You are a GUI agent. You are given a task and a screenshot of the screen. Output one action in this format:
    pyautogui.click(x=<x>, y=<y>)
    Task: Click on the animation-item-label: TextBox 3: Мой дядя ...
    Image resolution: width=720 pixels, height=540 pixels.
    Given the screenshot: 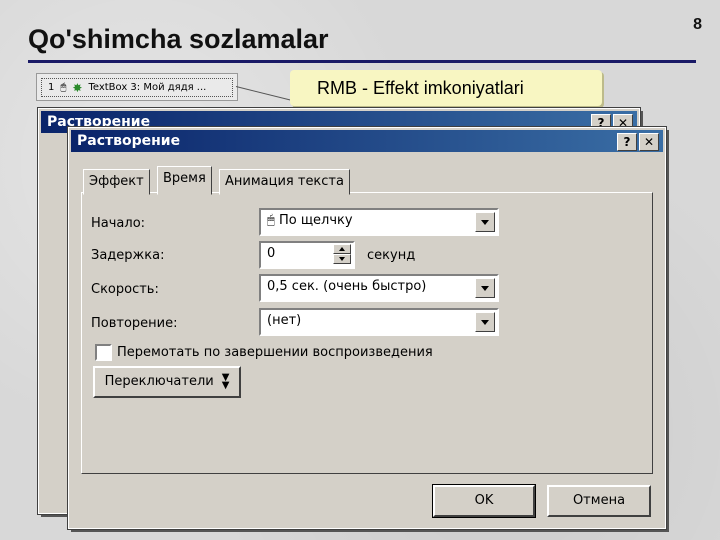 What is the action you would take?
    pyautogui.click(x=147, y=87)
    